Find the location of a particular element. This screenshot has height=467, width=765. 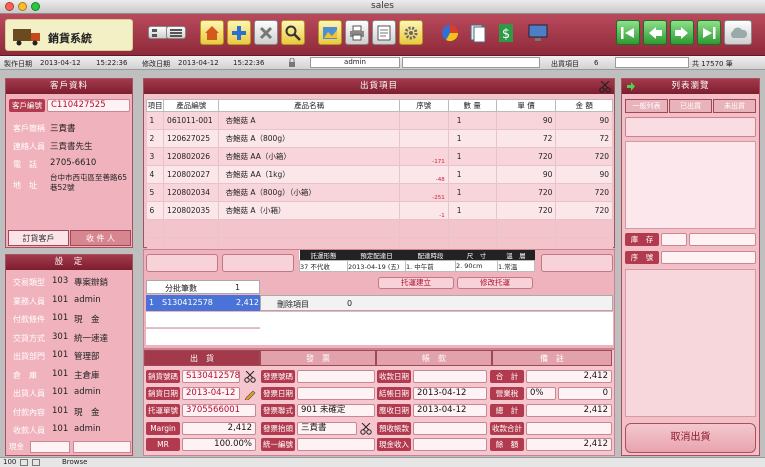

items-column-header: 產品編號 is located at coordinates (191, 105).